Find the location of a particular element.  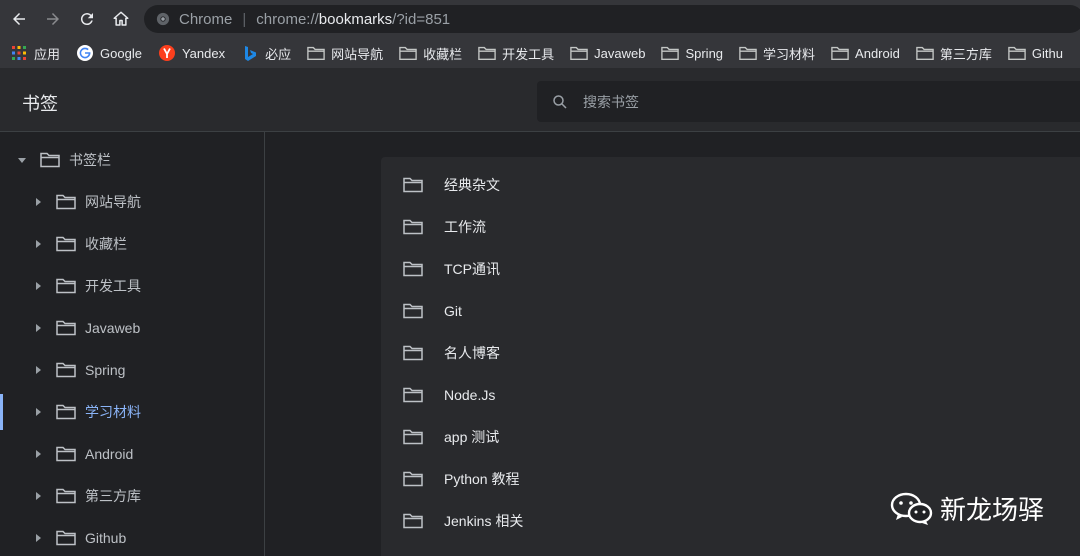

list-item-label: 工作流 is located at coordinates (465, 227).